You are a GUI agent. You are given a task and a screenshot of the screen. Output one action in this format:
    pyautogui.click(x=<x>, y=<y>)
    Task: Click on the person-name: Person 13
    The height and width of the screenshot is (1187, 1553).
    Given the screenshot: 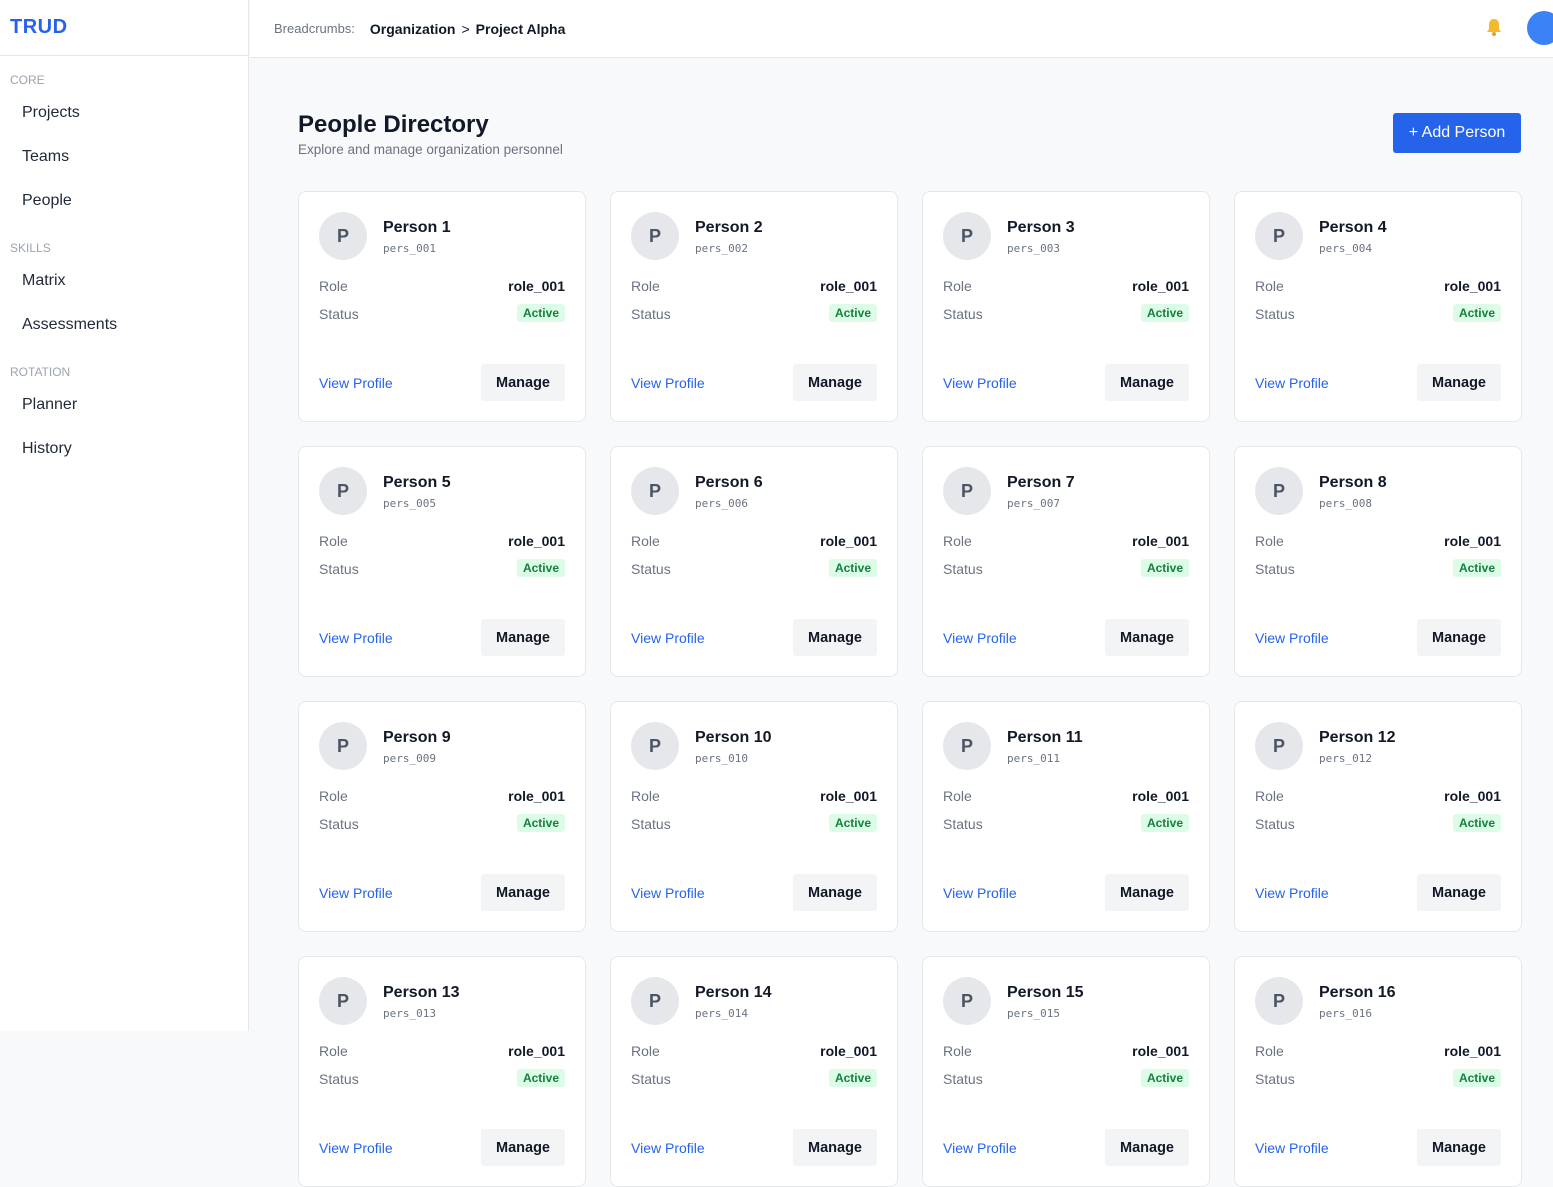 What is the action you would take?
    pyautogui.click(x=421, y=992)
    